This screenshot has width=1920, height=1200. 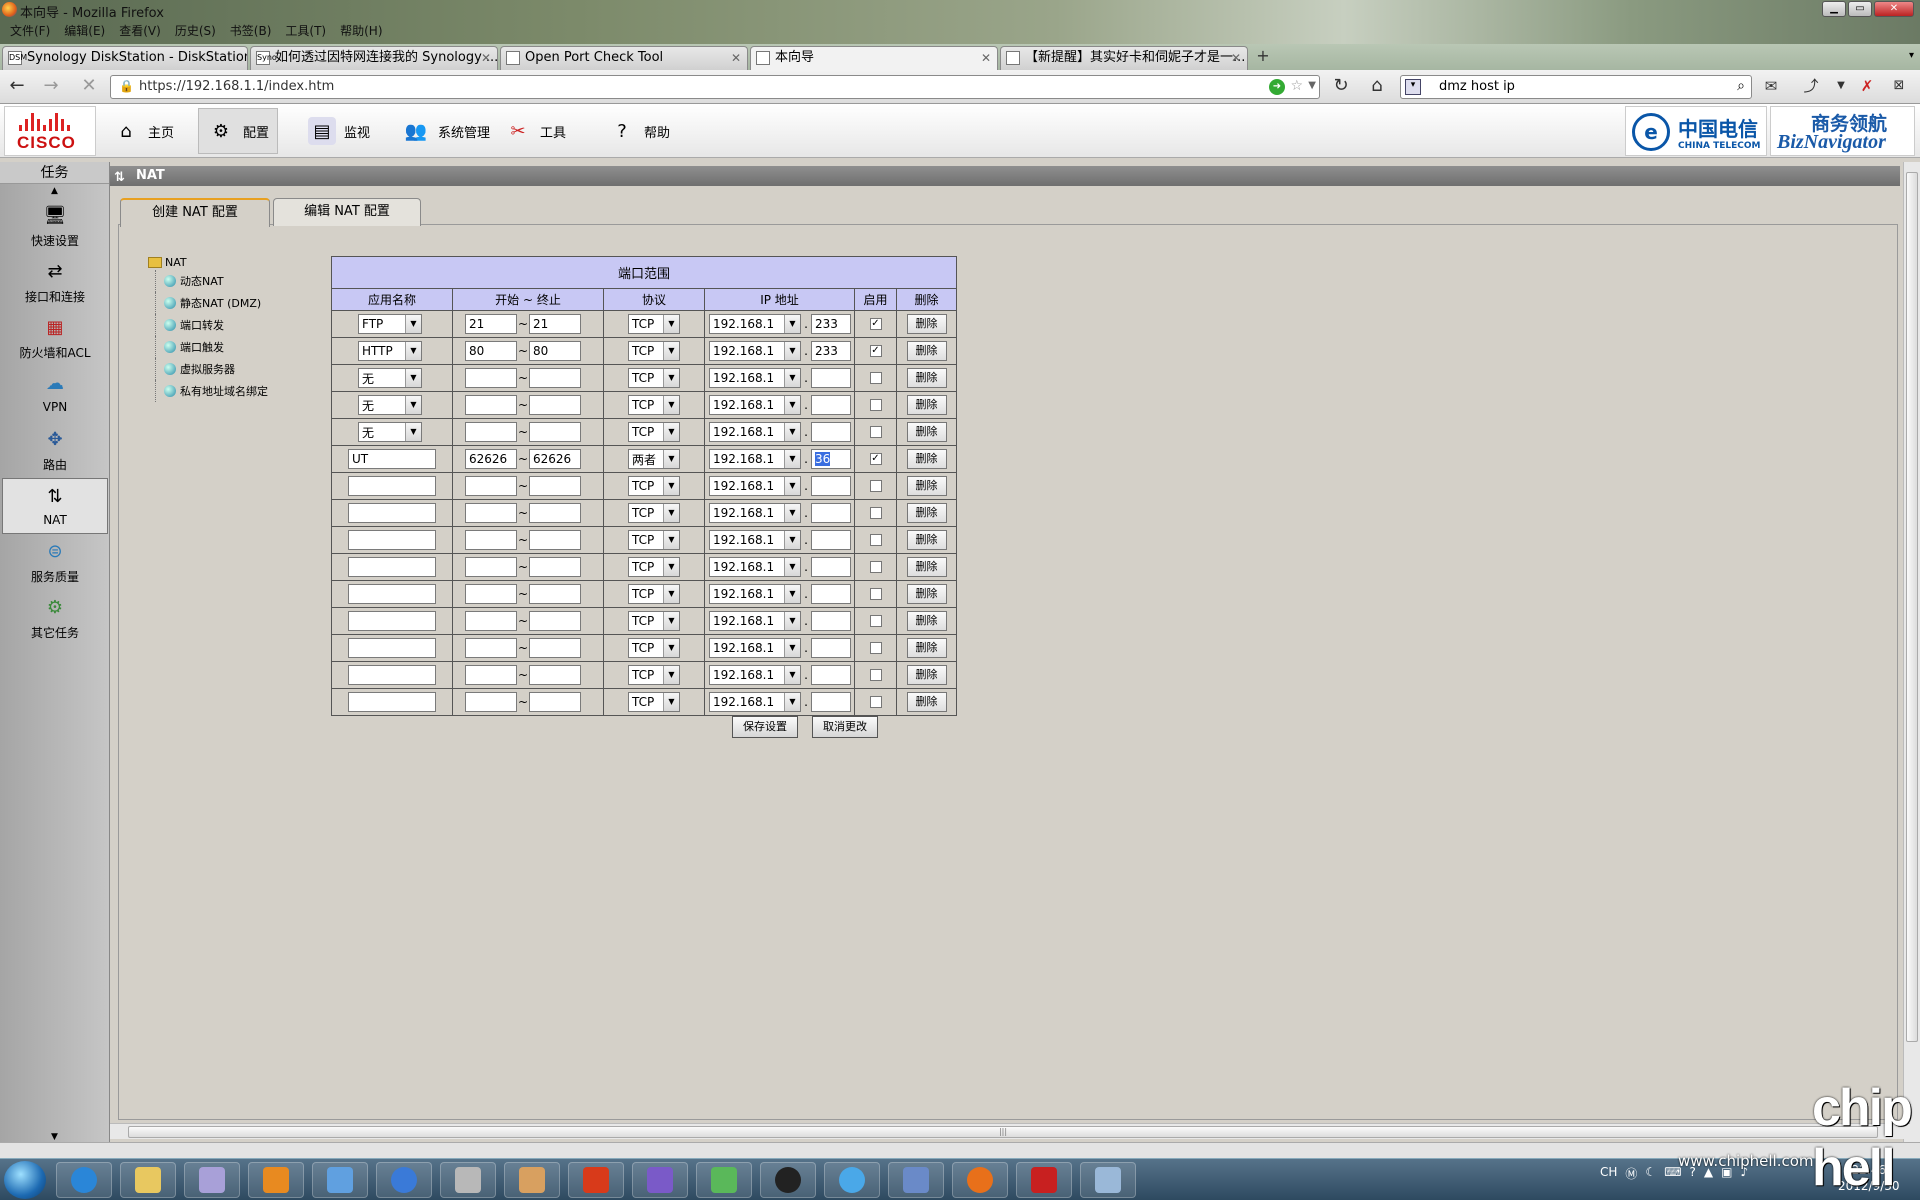 I want to click on search-icon: ⌕, so click(x=1741, y=86).